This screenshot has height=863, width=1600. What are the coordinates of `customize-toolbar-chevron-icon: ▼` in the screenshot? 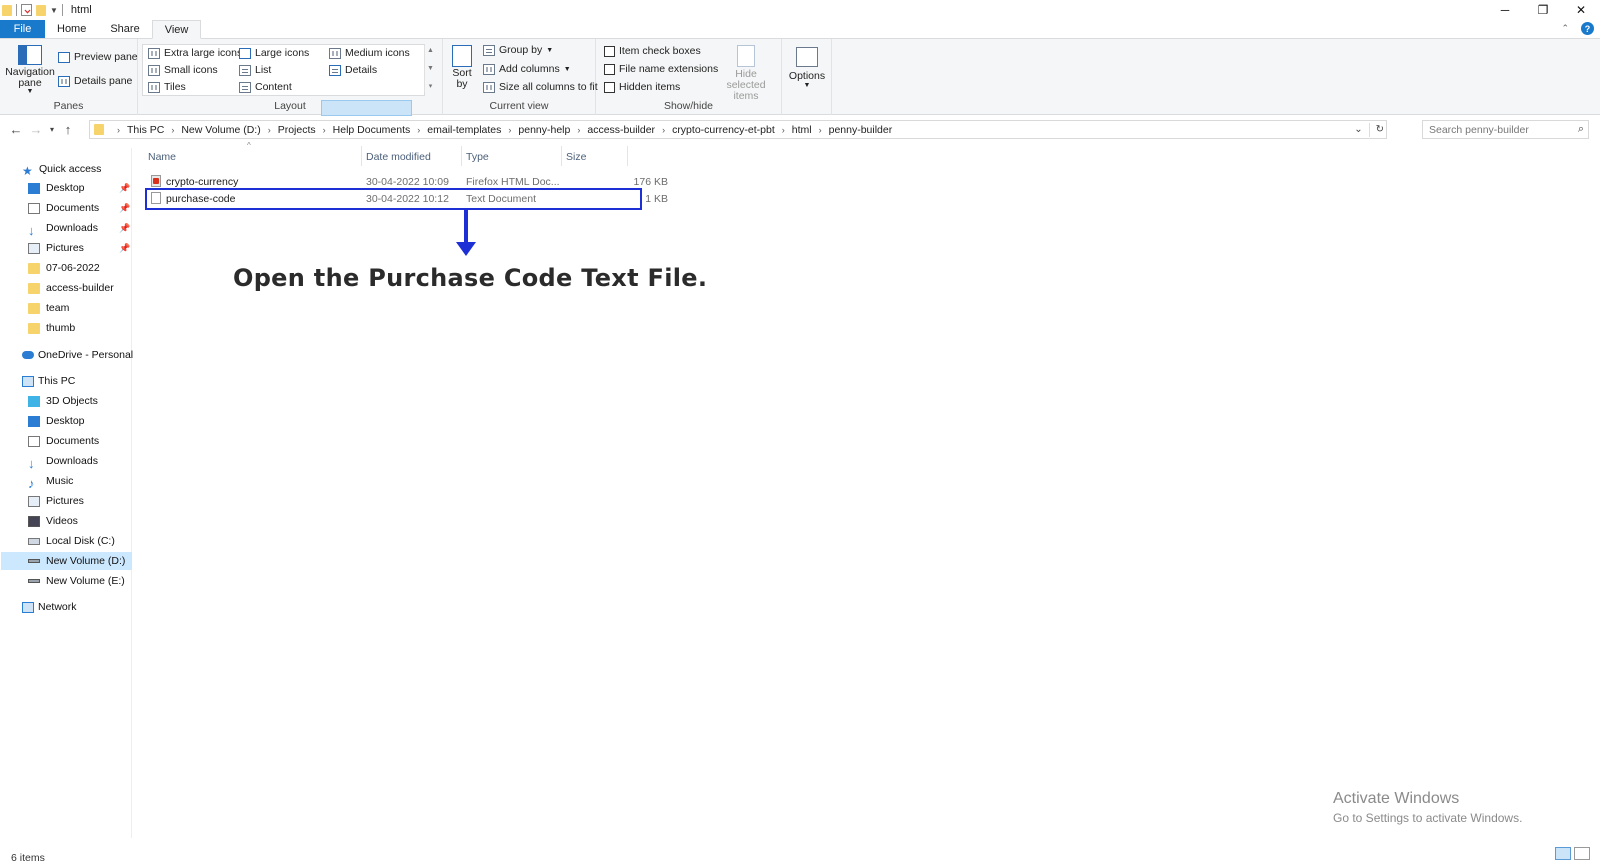 It's located at (54, 10).